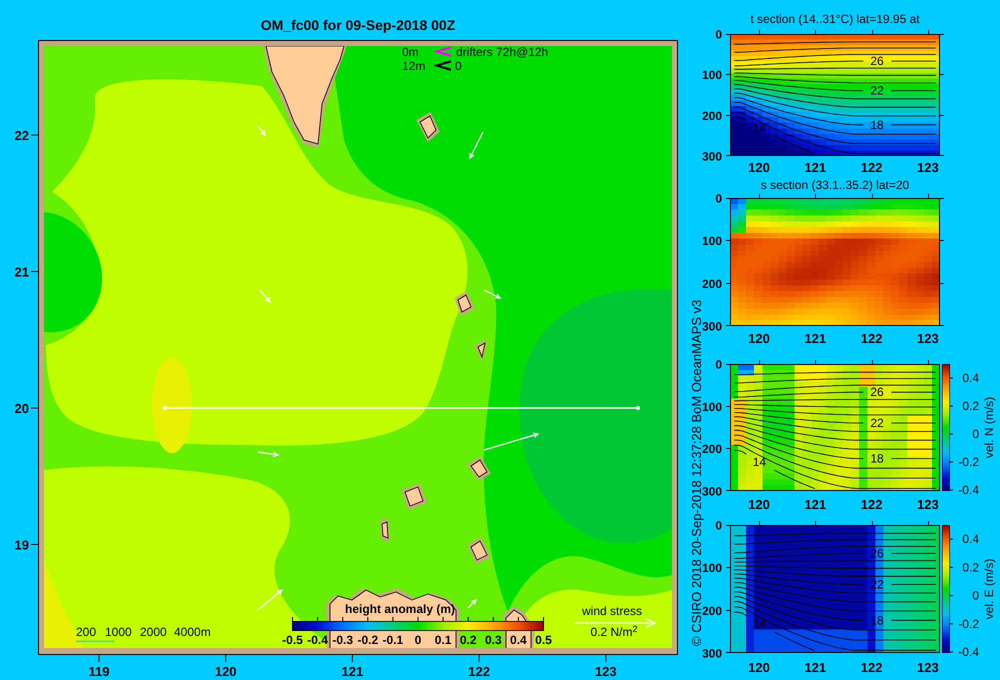 The width and height of the screenshot is (1000, 680). I want to click on wind-stress-label: wind stress, so click(612, 611).